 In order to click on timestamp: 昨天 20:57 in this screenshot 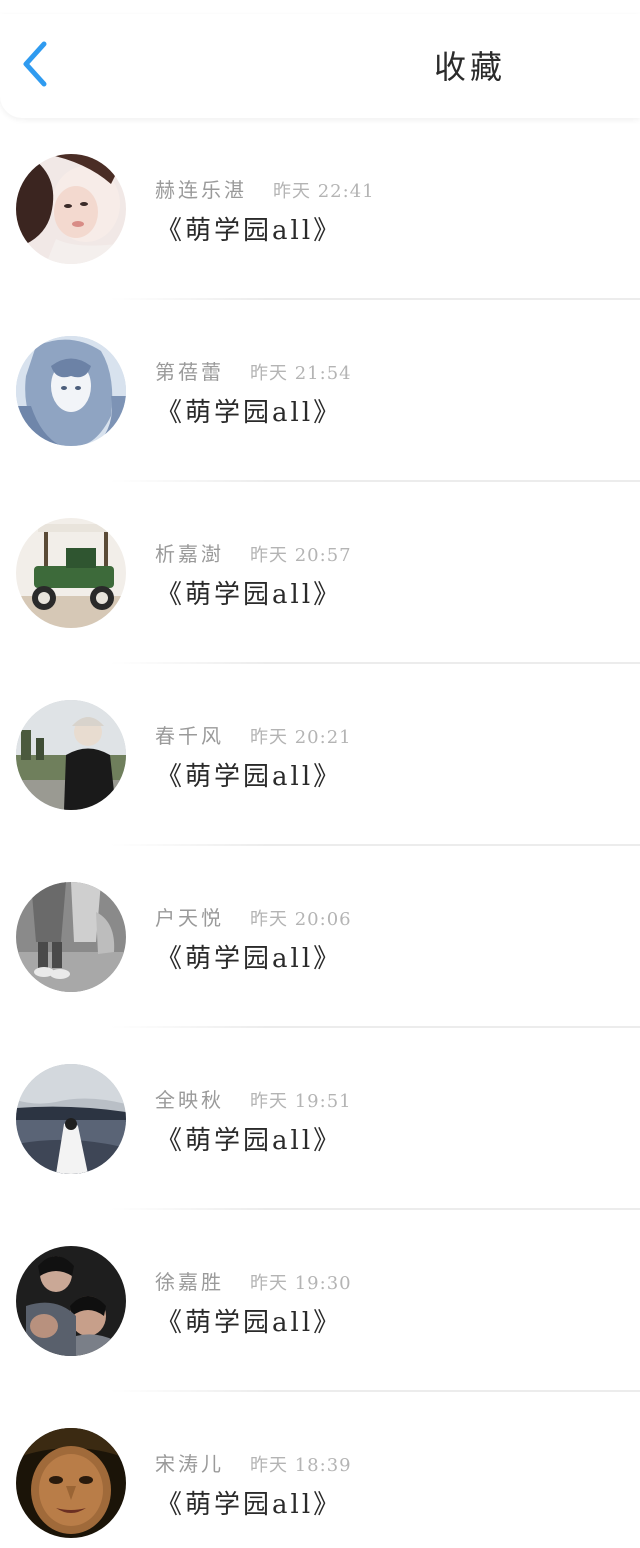, I will do `click(301, 555)`.